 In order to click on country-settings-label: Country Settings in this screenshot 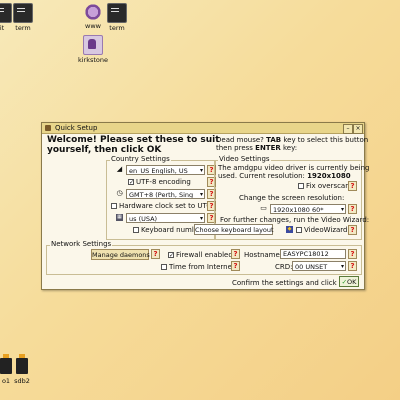, I will do `click(140, 159)`.